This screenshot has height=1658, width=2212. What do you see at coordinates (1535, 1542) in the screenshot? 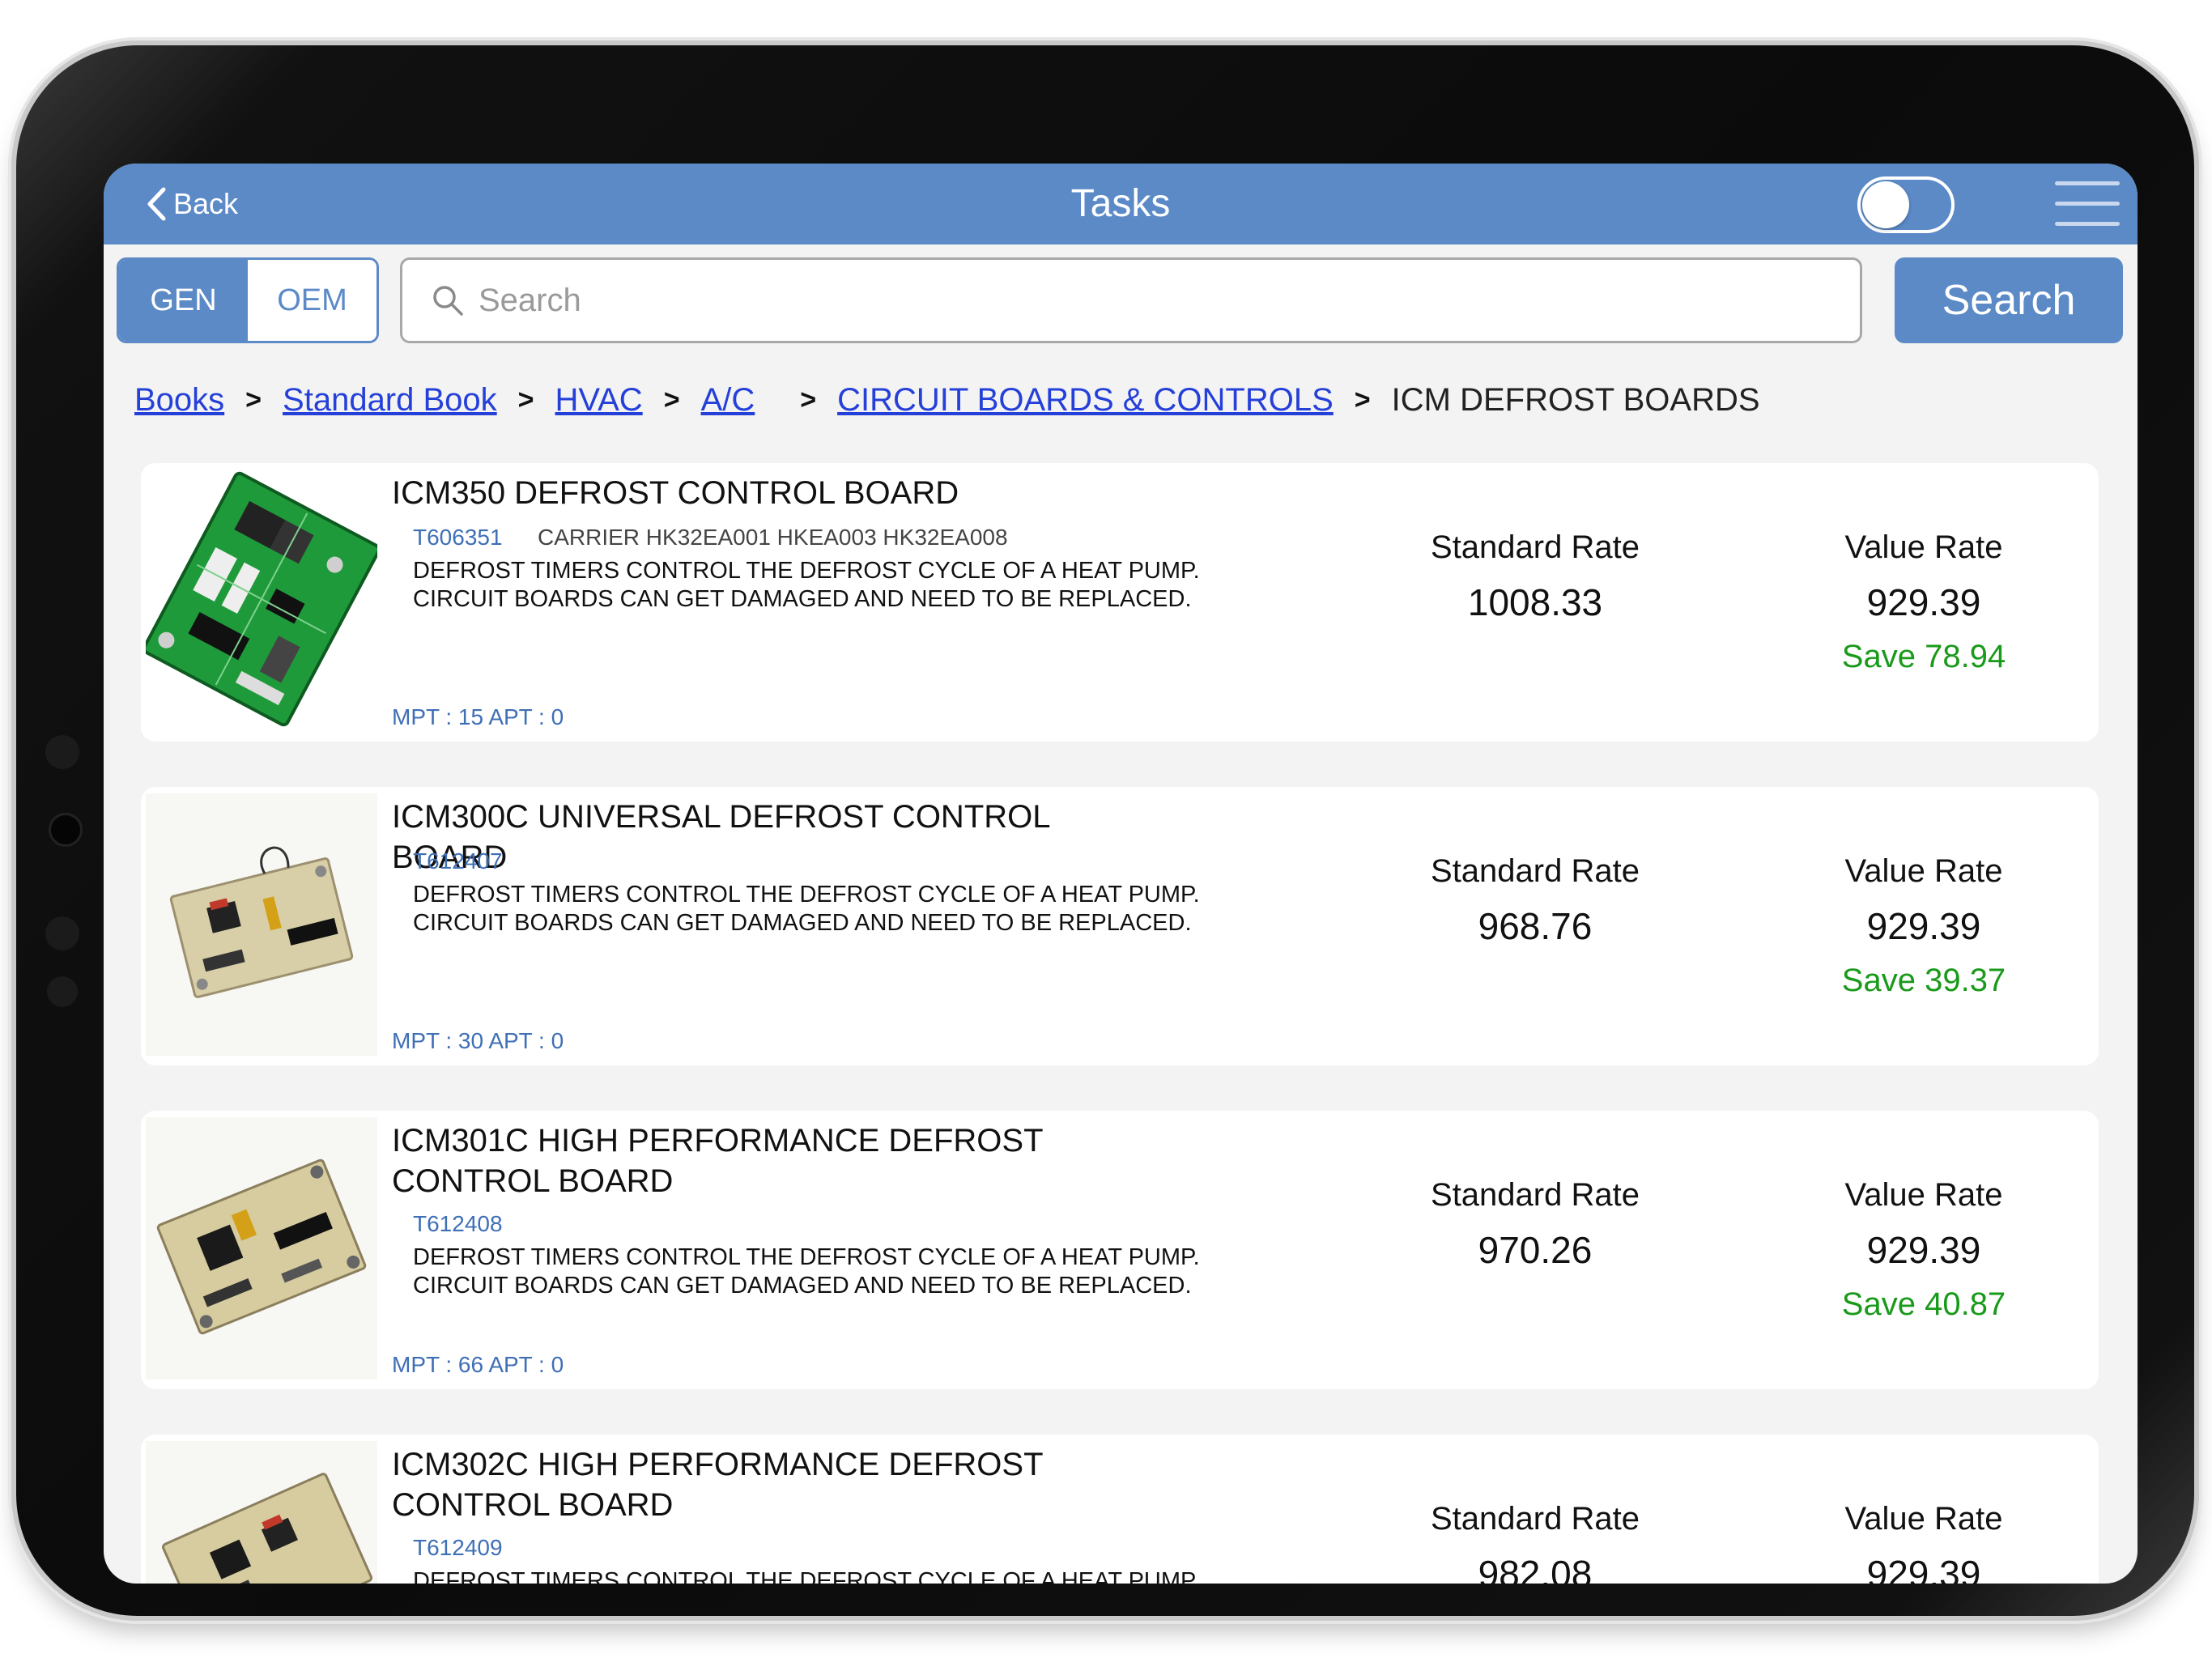
I see `standard-rate: Standard Rate 982.08` at bounding box center [1535, 1542].